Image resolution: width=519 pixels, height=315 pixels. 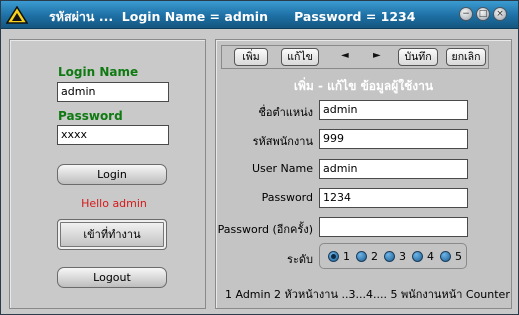 What do you see at coordinates (393, 110) in the screenshot?
I see `position-input: admin` at bounding box center [393, 110].